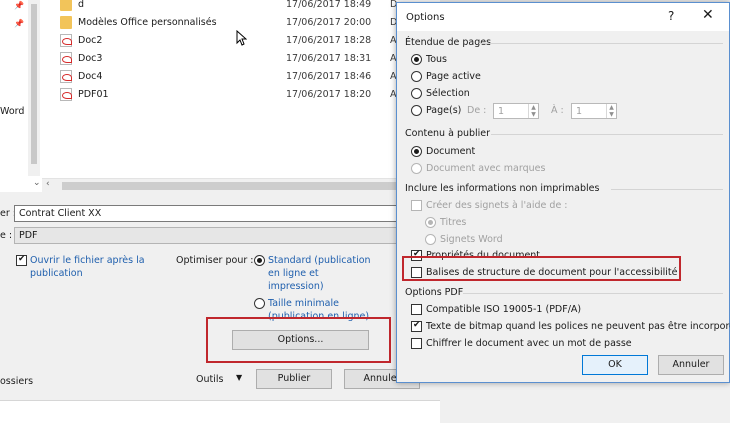 This screenshot has width=730, height=423. I want to click on to-label: À :, so click(557, 110).